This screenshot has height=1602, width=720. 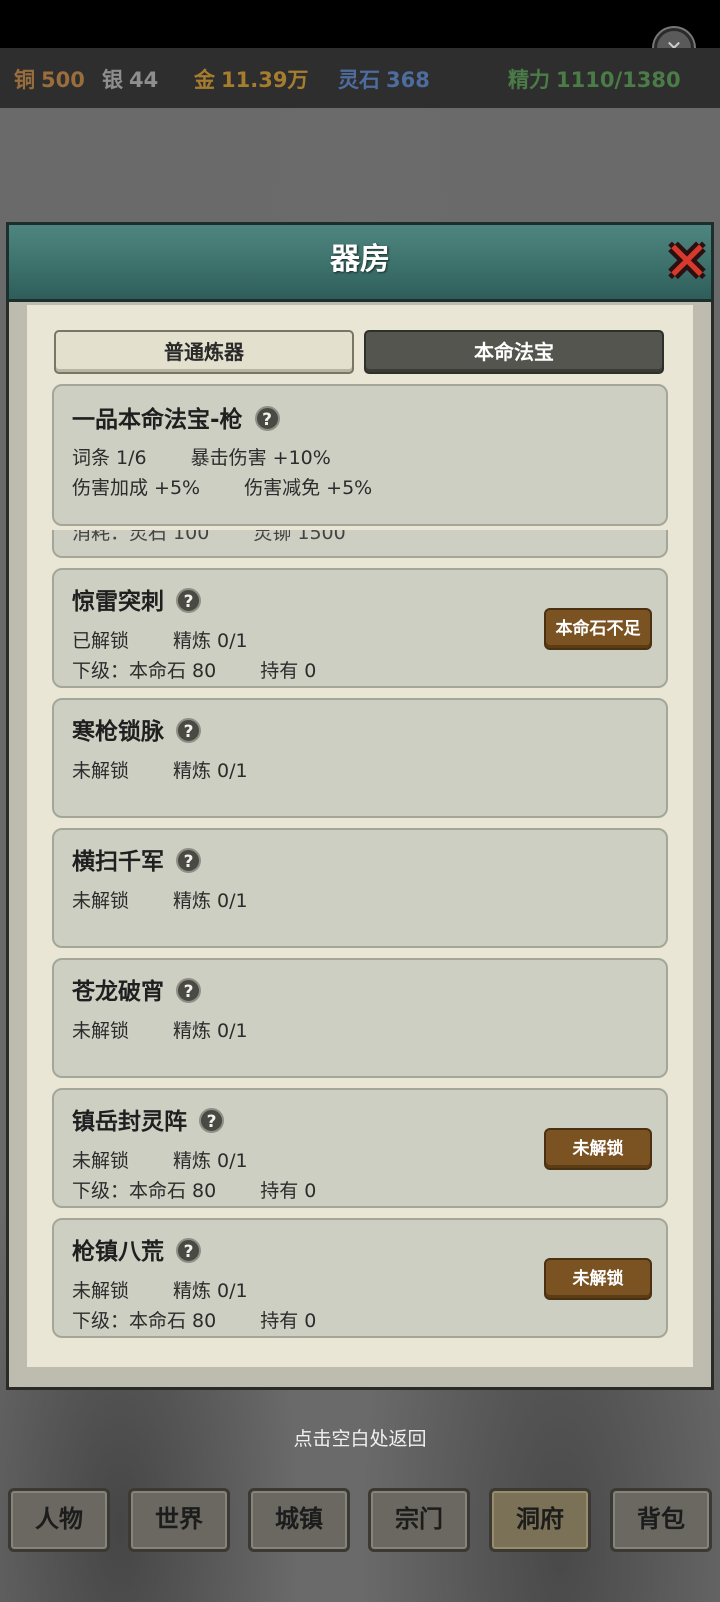 I want to click on resource-copper-label: 铜, so click(x=24, y=80).